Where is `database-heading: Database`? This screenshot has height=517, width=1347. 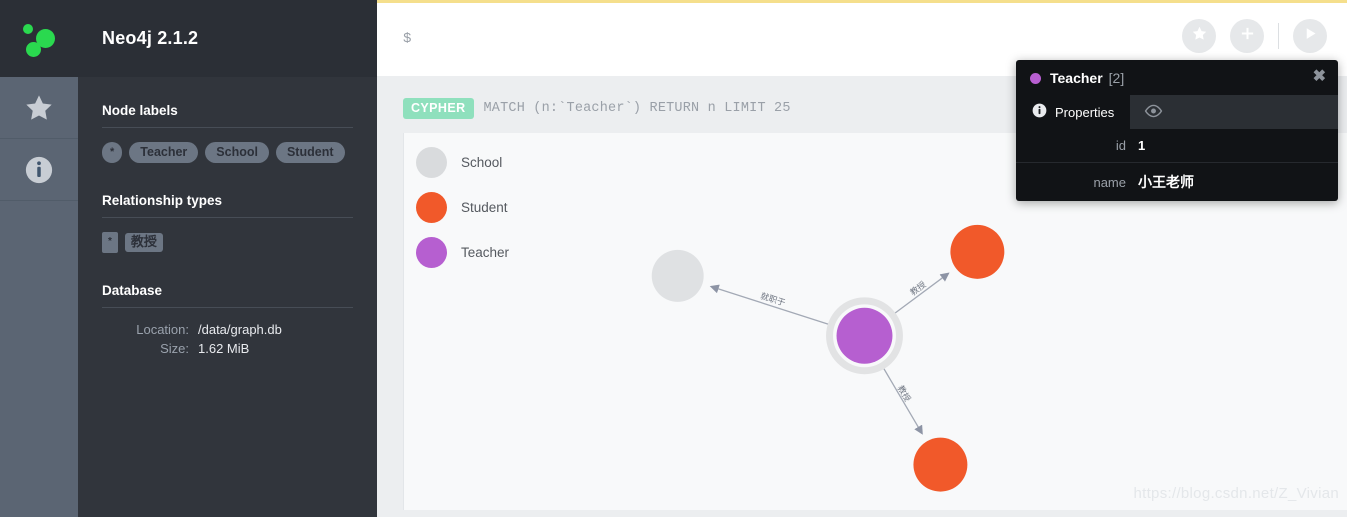 database-heading: Database is located at coordinates (132, 290).